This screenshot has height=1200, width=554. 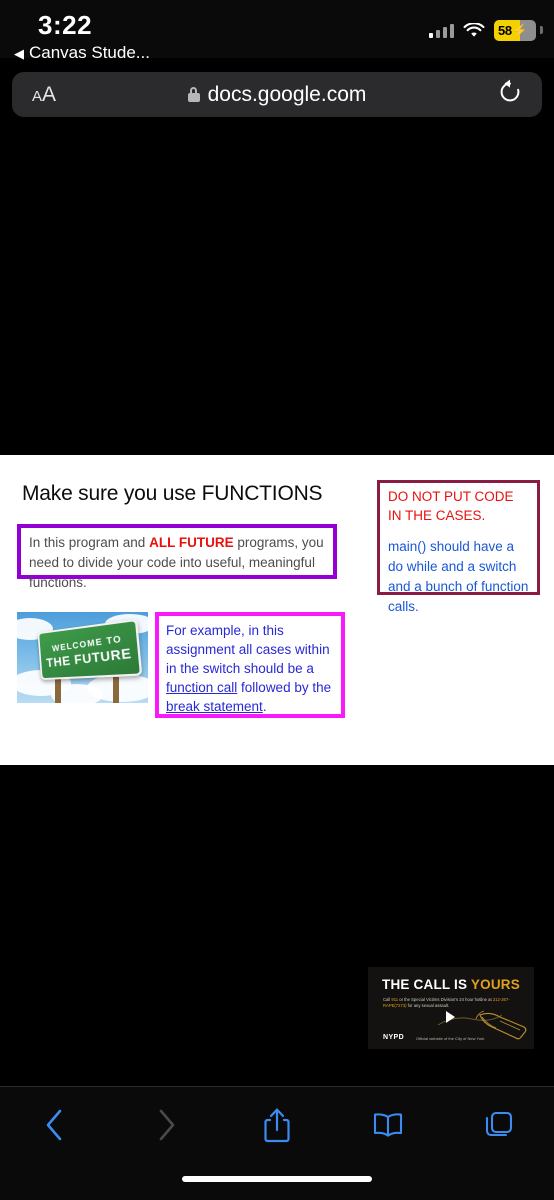 I want to click on home-indicator, so click(x=277, y=1179).